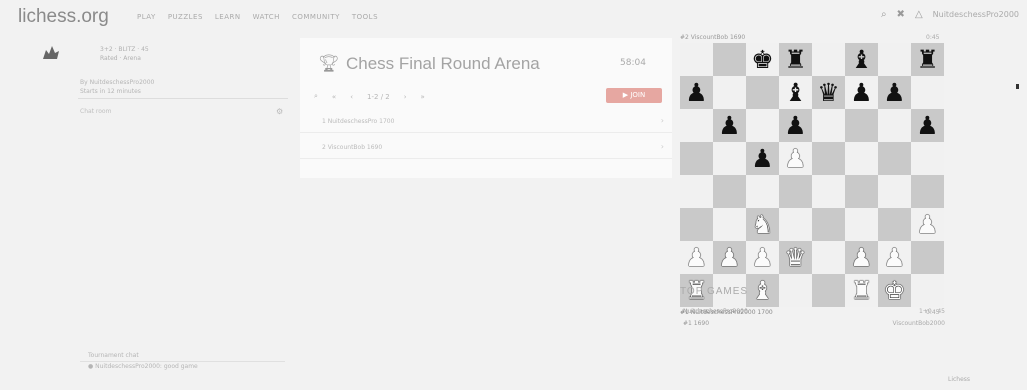 This screenshot has width=1027, height=390. What do you see at coordinates (696, 59) in the screenshot?
I see `square-a8` at bounding box center [696, 59].